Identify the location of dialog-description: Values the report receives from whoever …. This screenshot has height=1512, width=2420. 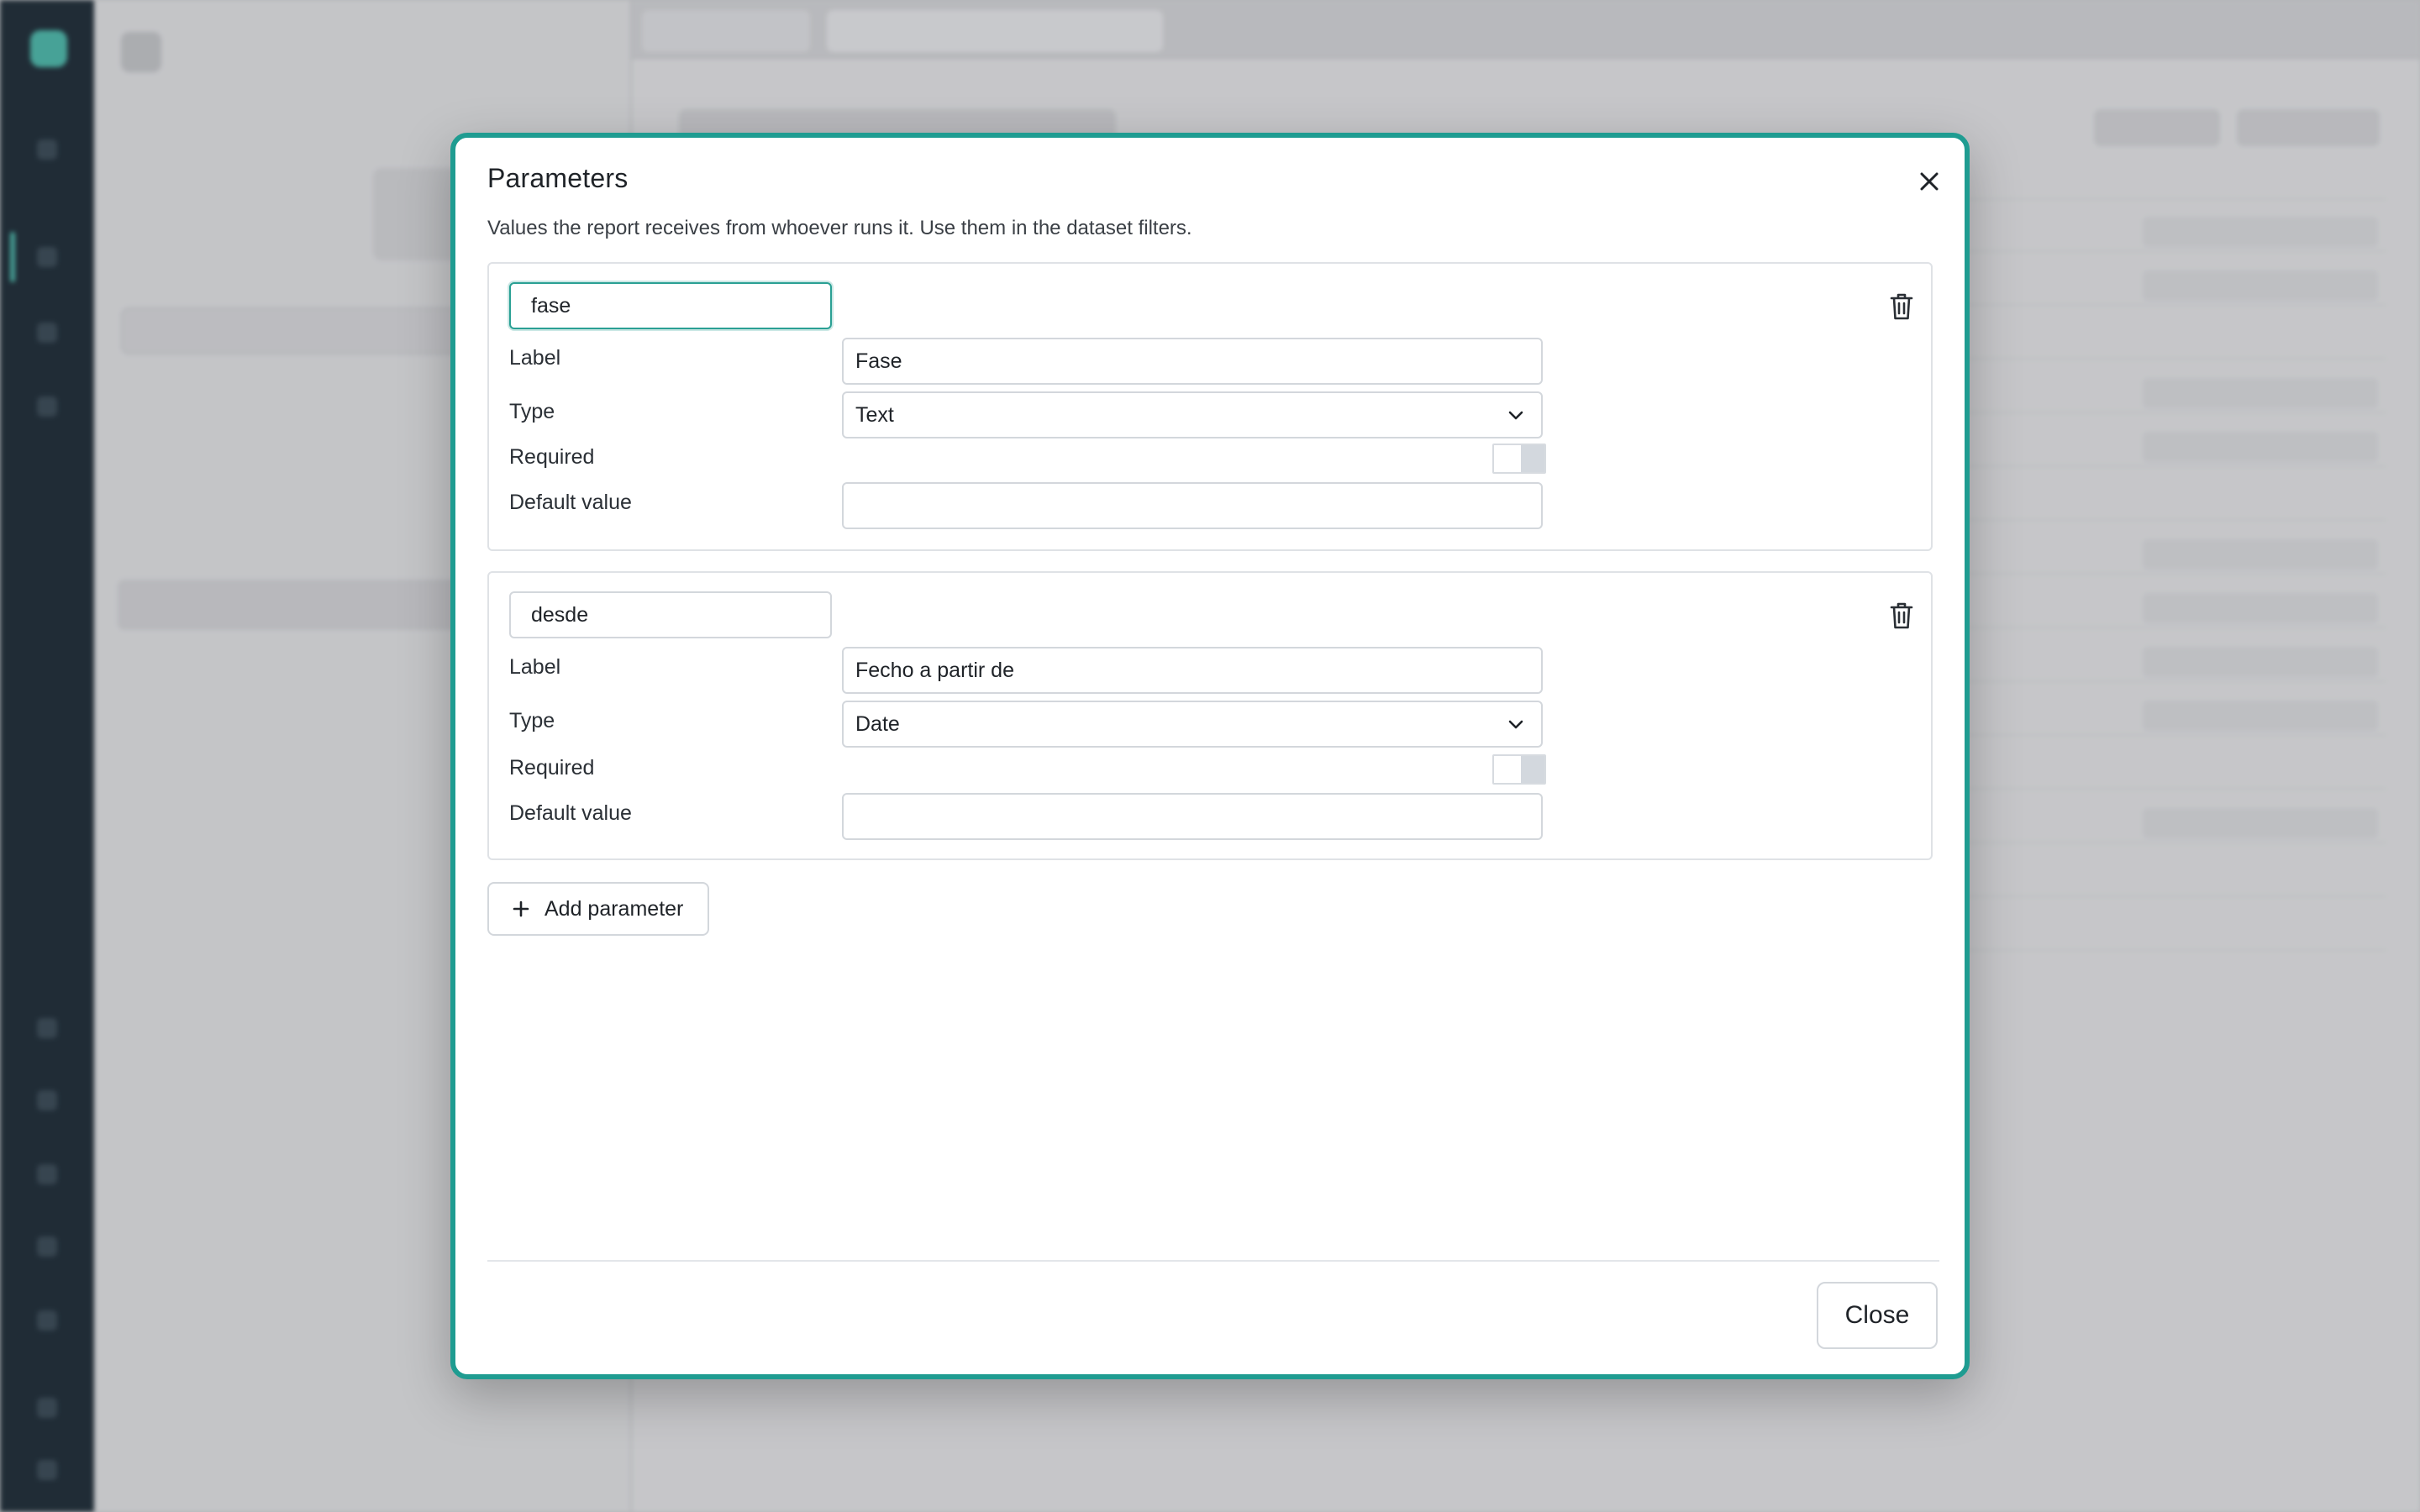
(840, 228).